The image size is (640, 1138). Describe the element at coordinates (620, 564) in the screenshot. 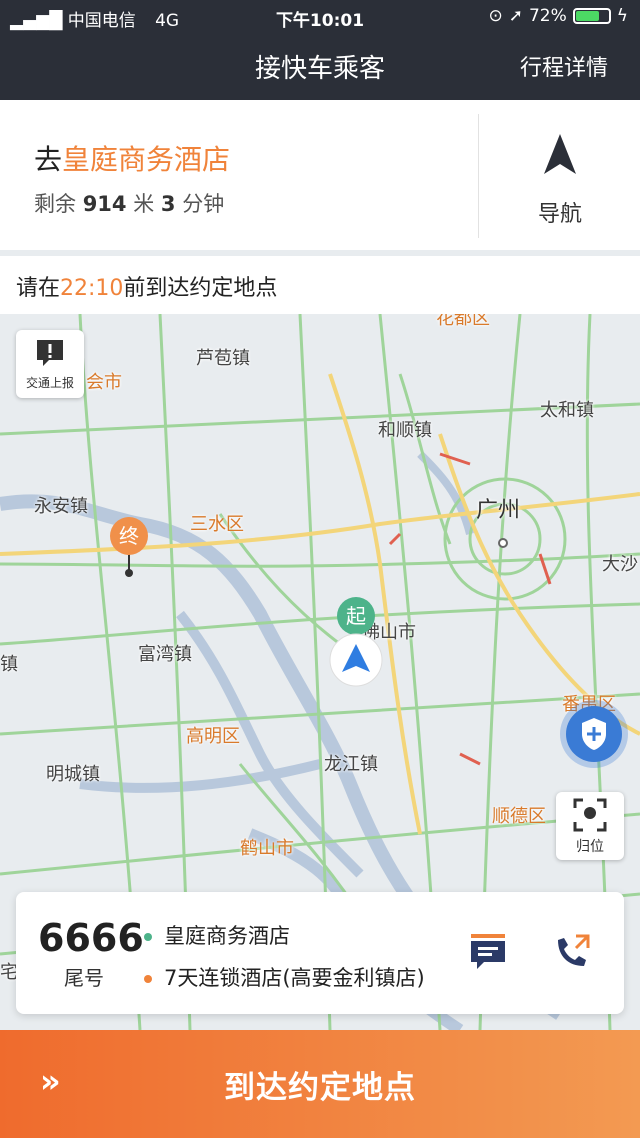

I see `place-dashi: 大沙` at that location.